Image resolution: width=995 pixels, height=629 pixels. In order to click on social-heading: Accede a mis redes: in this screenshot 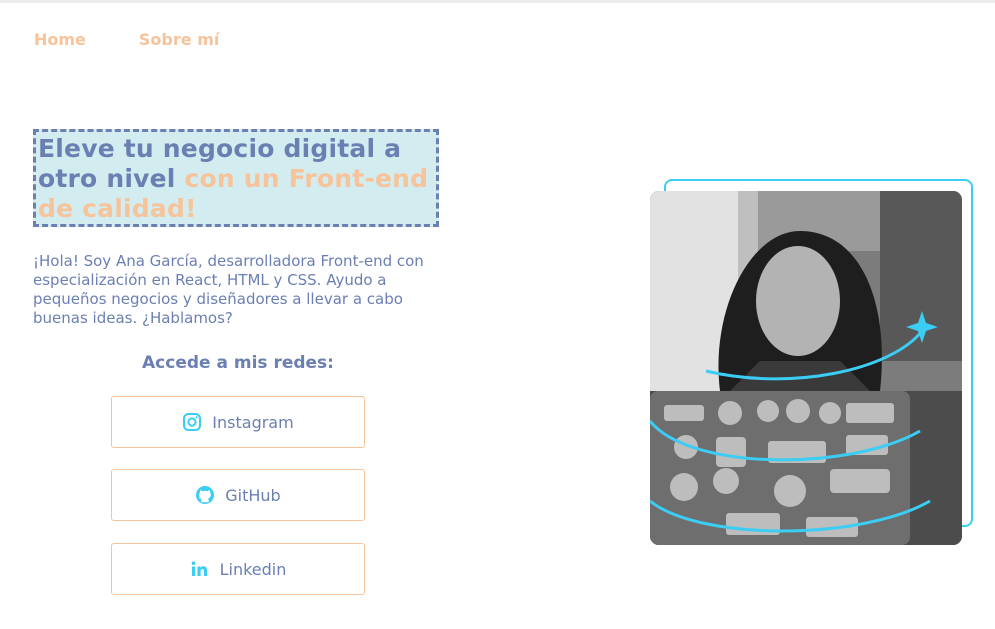, I will do `click(238, 363)`.